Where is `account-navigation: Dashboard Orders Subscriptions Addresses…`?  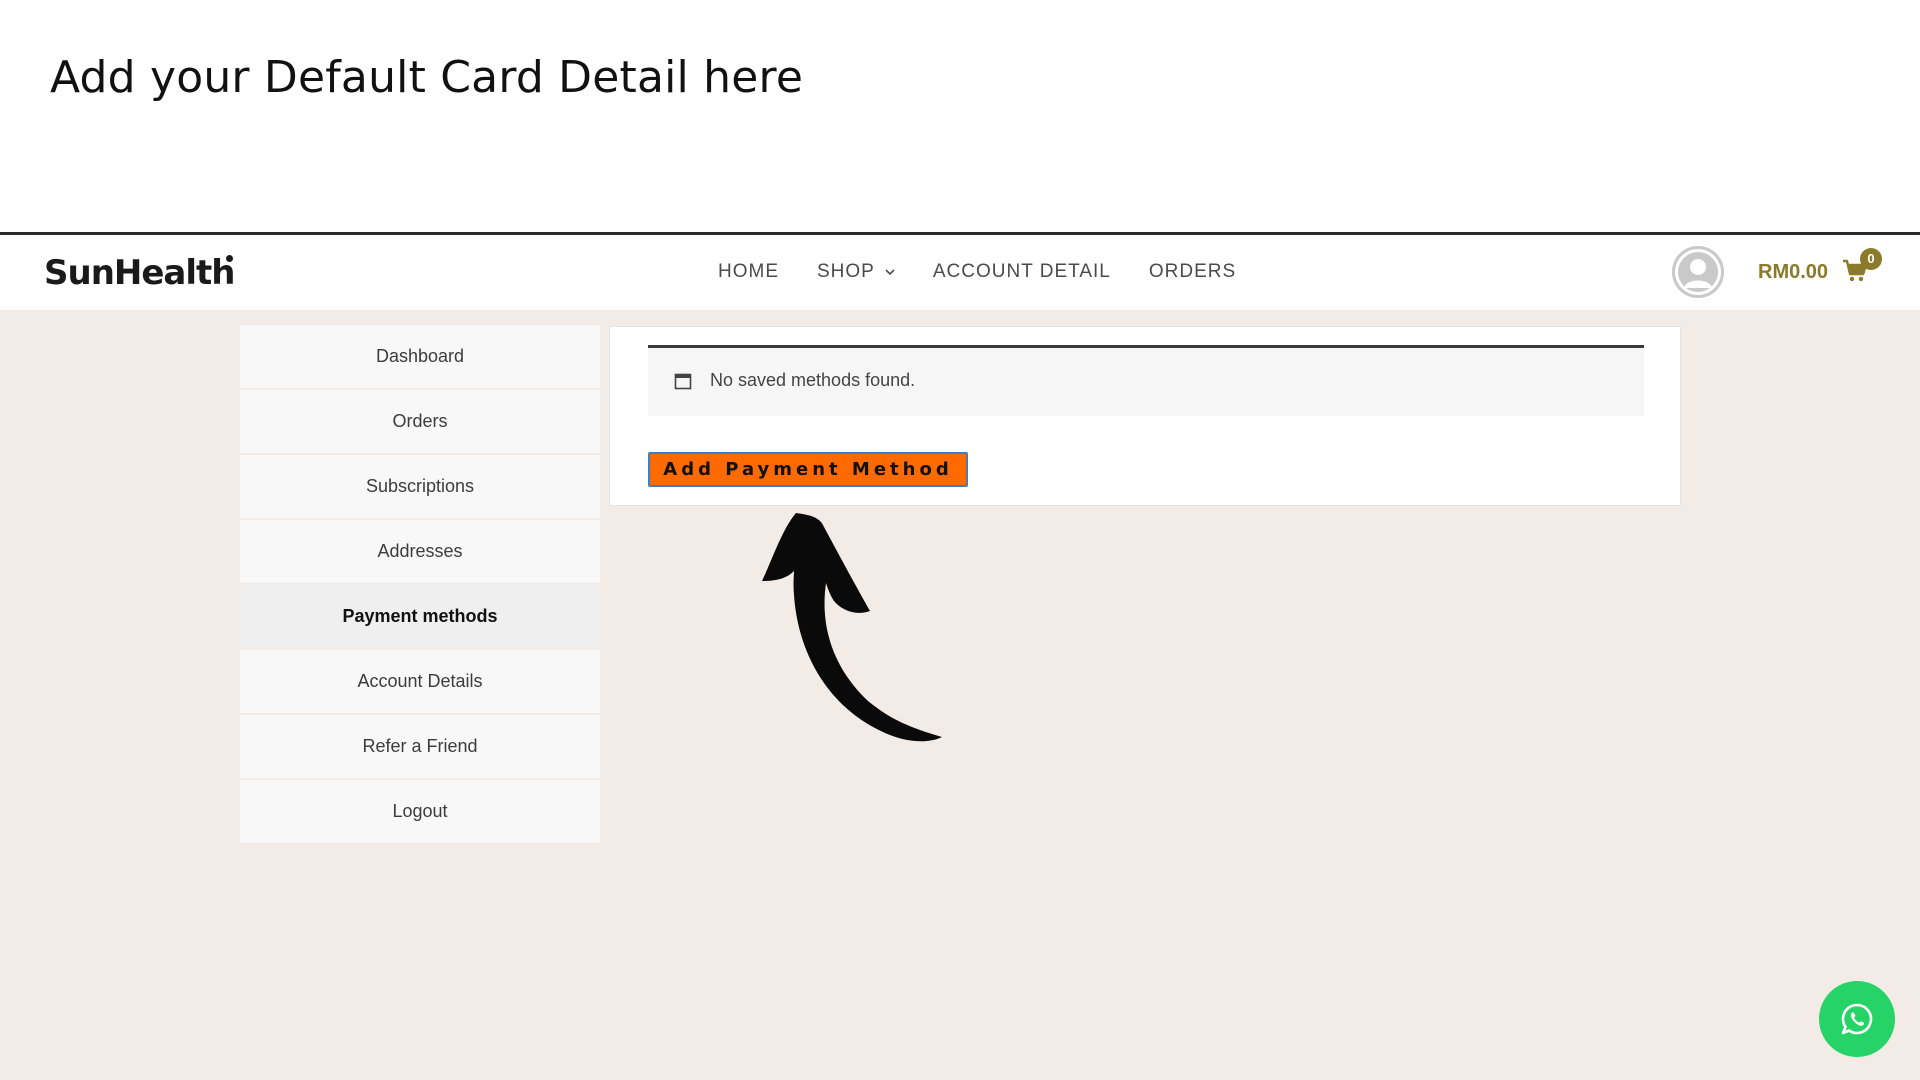
account-navigation: Dashboard Orders Subscriptions Addresses… is located at coordinates (420, 585).